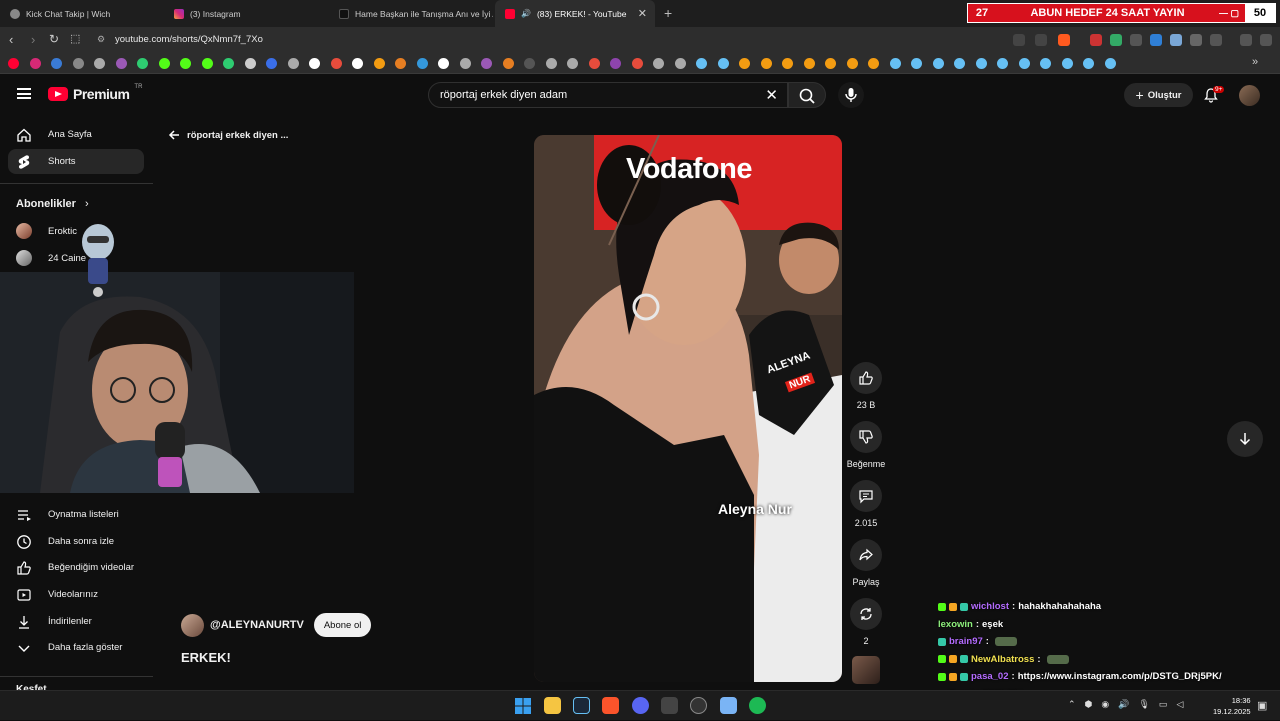  I want to click on dislike-button, so click(866, 437).